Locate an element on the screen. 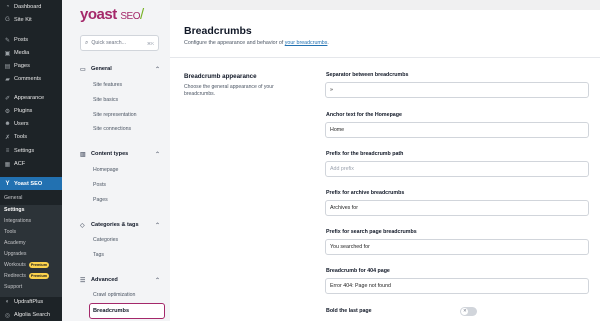 This screenshot has height=321, width=600. wp-menu-label: UpdraftPlus is located at coordinates (29, 302).